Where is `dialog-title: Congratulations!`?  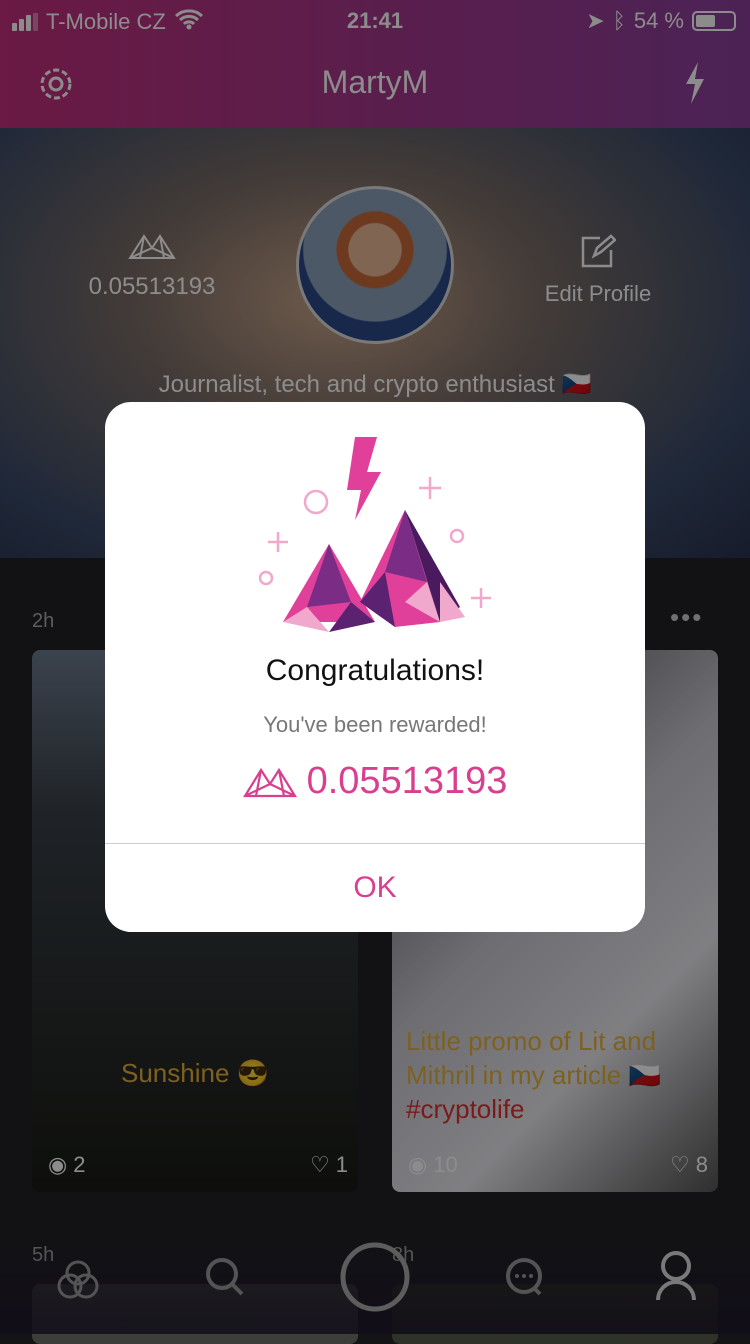 dialog-title: Congratulations! is located at coordinates (375, 670).